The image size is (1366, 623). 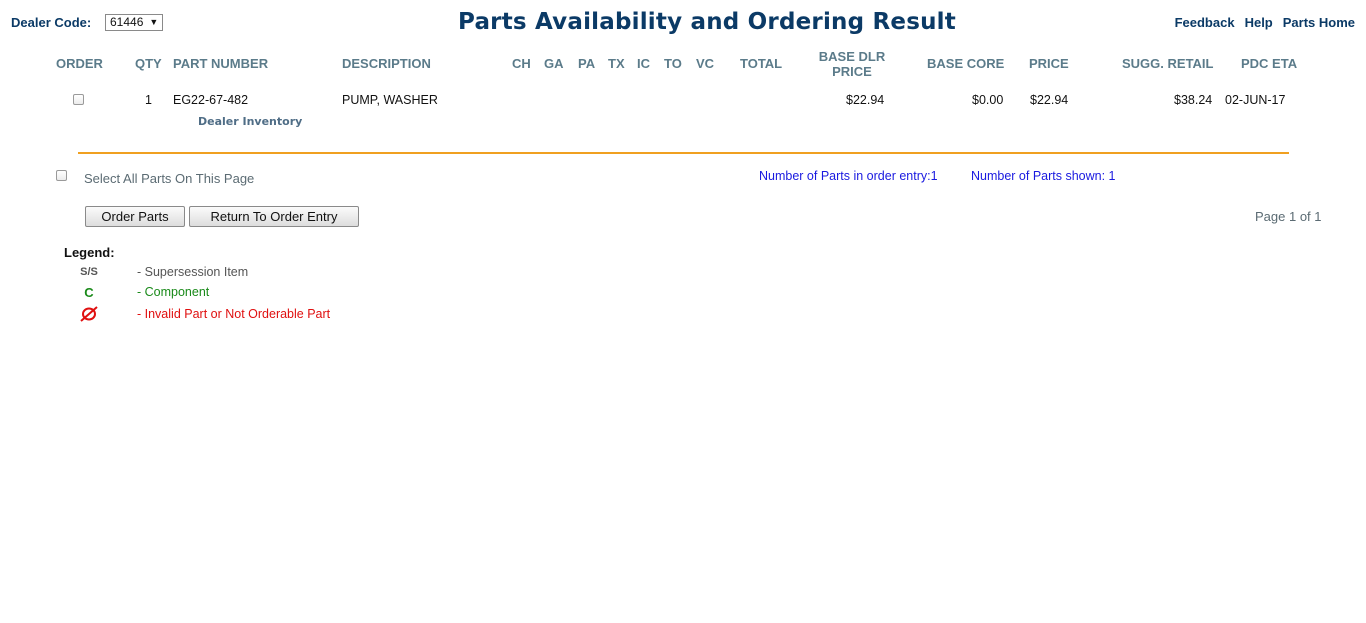 I want to click on col-ic: IC, so click(x=643, y=63).